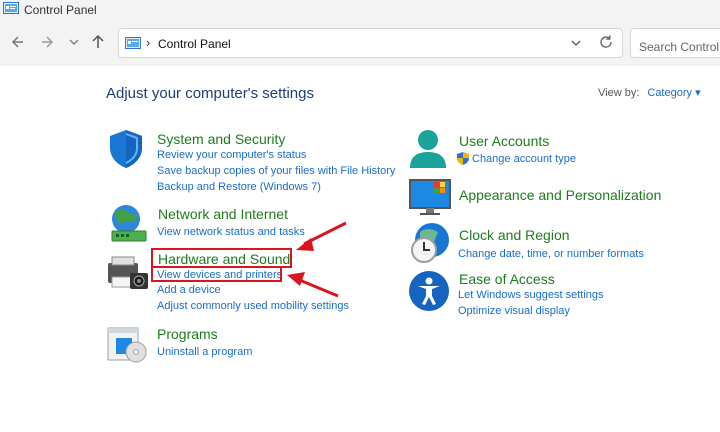 The width and height of the screenshot is (720, 432). I want to click on annotation-arrow-bottom, so click(313, 285).